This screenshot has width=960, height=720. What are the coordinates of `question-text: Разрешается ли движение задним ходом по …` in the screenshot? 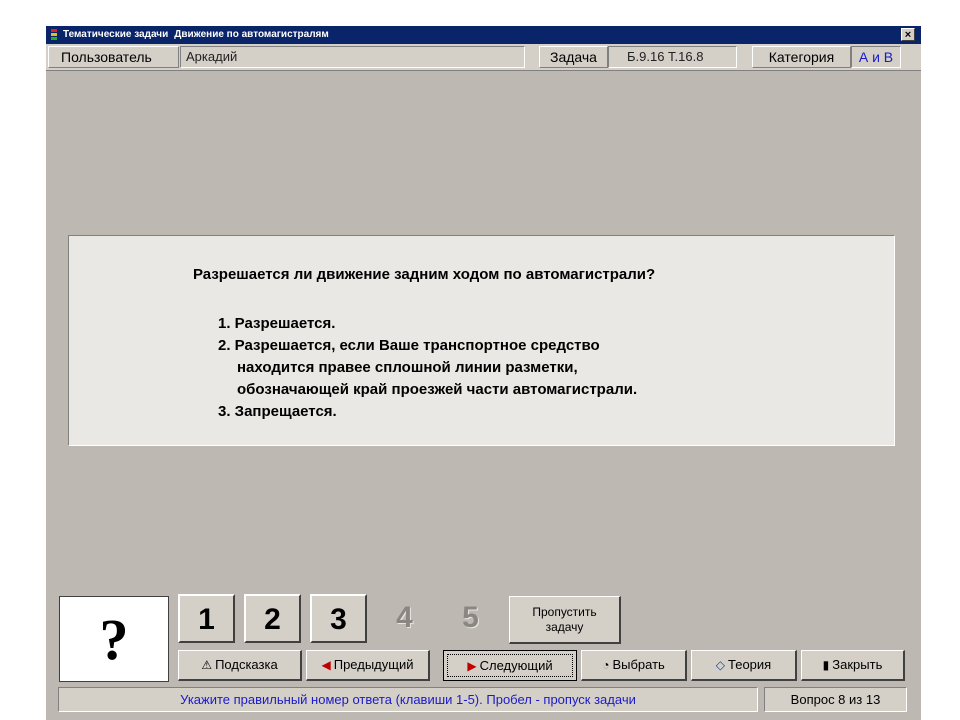 It's located at (424, 274).